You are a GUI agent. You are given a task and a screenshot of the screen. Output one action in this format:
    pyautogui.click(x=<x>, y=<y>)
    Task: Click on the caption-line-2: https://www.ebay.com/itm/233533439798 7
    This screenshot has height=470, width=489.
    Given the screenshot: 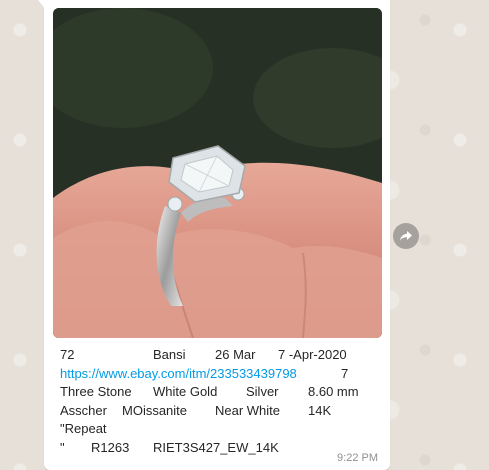 What is the action you would take?
    pyautogui.click(x=221, y=374)
    